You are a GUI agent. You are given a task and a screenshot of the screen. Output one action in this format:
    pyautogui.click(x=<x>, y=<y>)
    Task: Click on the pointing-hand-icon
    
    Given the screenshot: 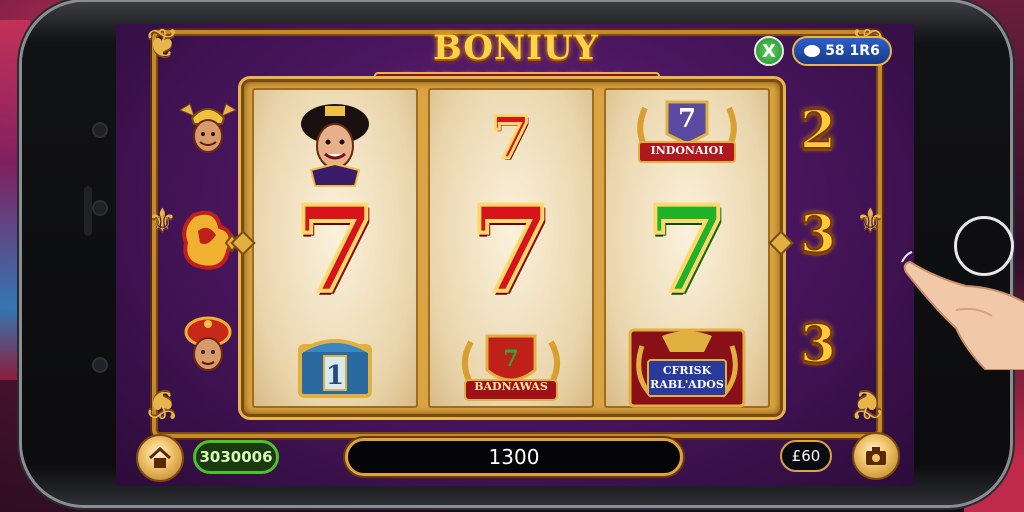 What is the action you would take?
    pyautogui.click(x=962, y=310)
    